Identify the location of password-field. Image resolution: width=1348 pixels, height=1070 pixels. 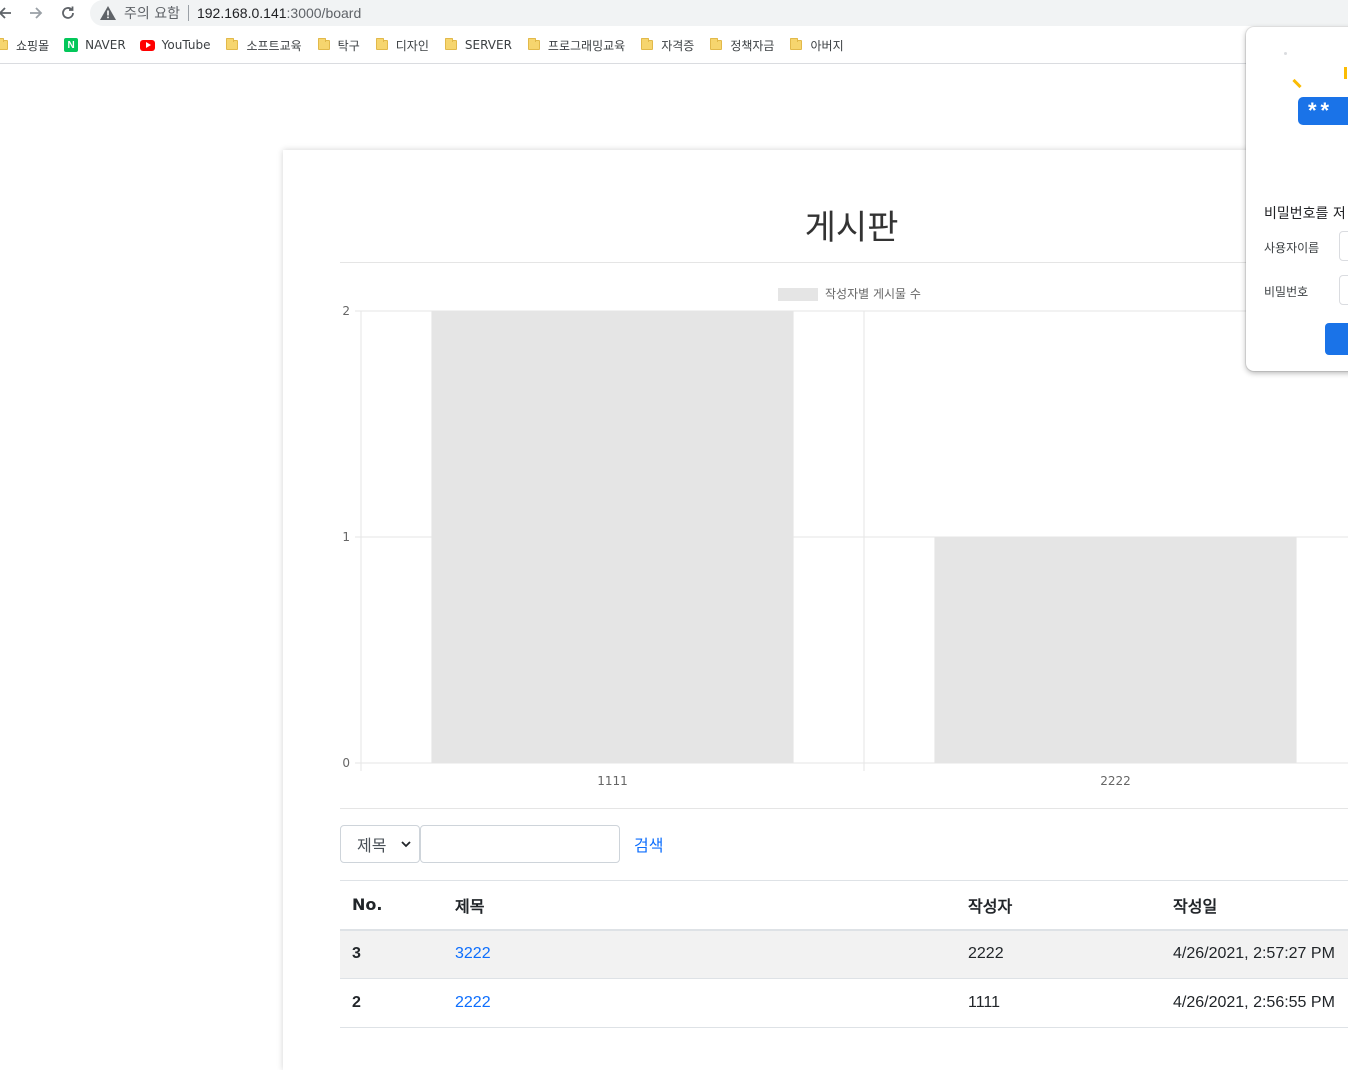
(1343, 290).